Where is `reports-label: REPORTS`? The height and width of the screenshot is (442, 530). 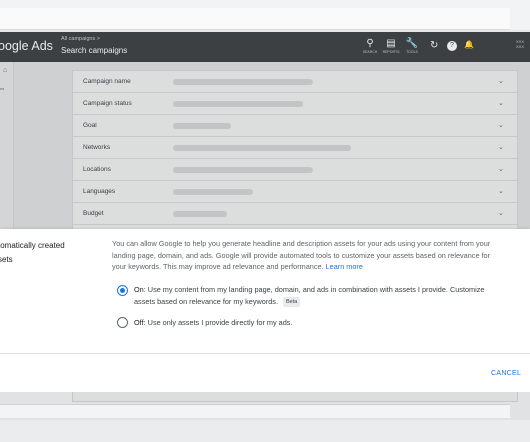
reports-label: REPORTS is located at coordinates (391, 52).